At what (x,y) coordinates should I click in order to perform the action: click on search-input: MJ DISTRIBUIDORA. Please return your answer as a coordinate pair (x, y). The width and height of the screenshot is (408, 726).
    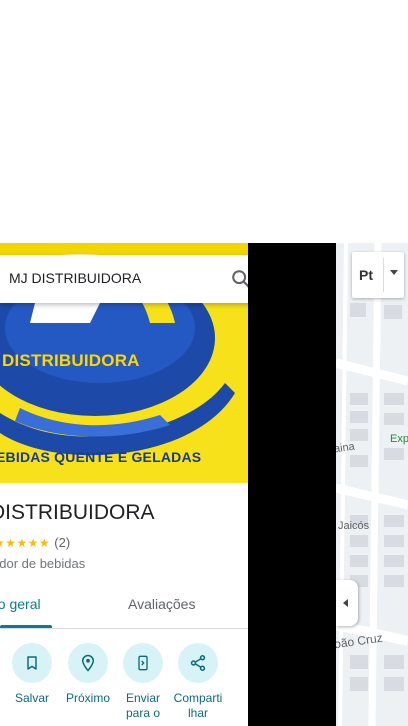
    Looking at the image, I should click on (75, 278).